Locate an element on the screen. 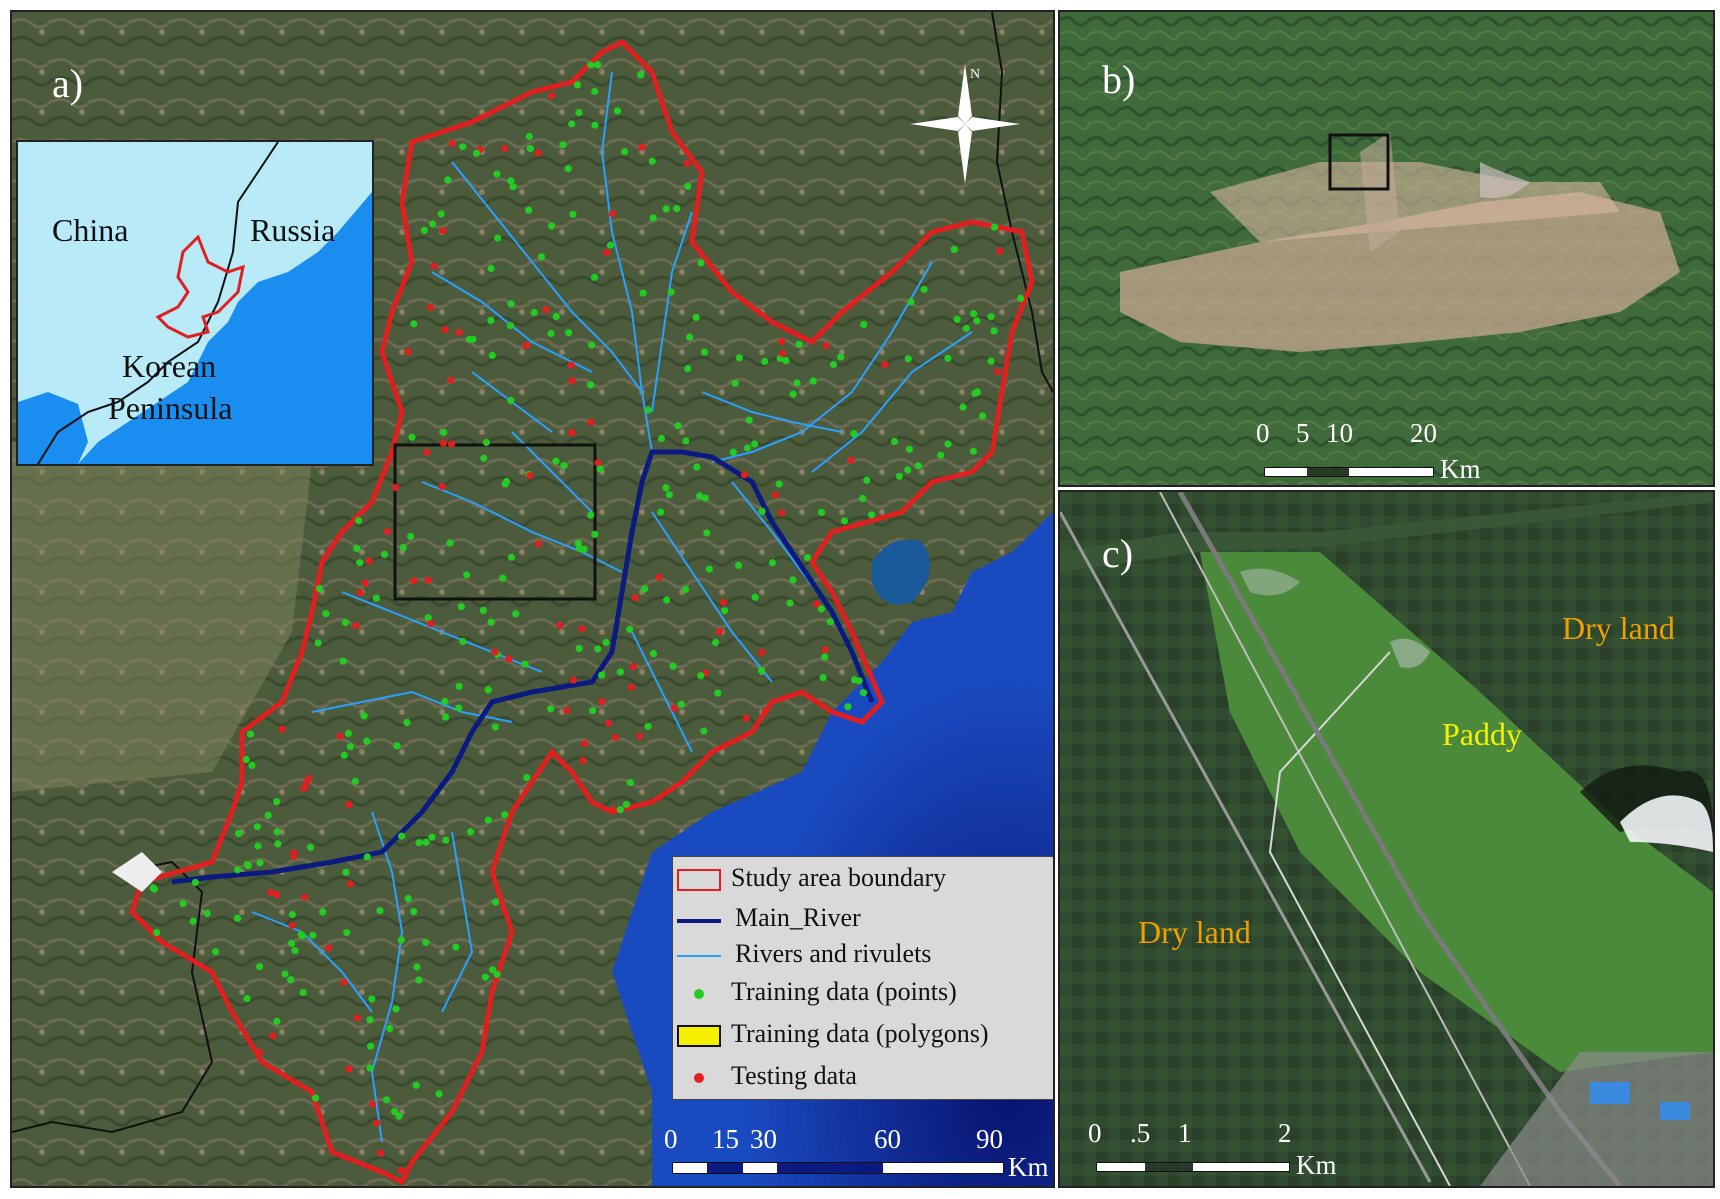 The image size is (1720, 1199). land-cover-label: Dry land is located at coordinates (1618, 628).